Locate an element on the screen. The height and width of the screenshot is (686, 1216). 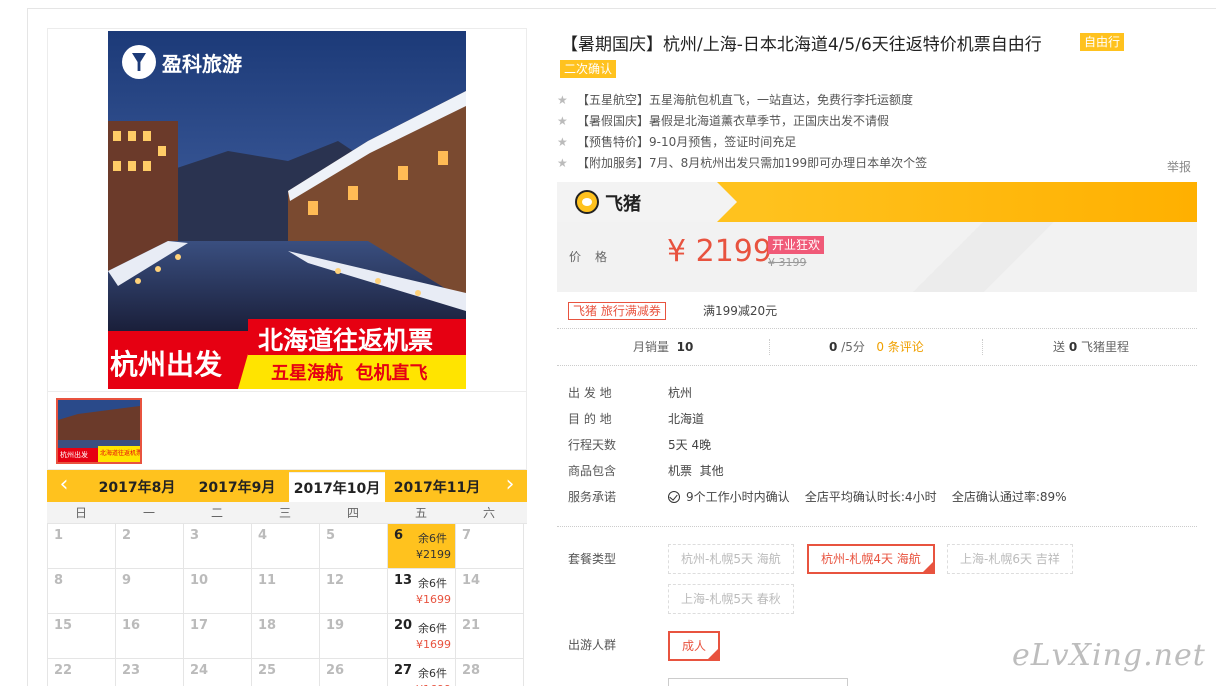
banner-title: 北海道往返机票 is located at coordinates (346, 340).